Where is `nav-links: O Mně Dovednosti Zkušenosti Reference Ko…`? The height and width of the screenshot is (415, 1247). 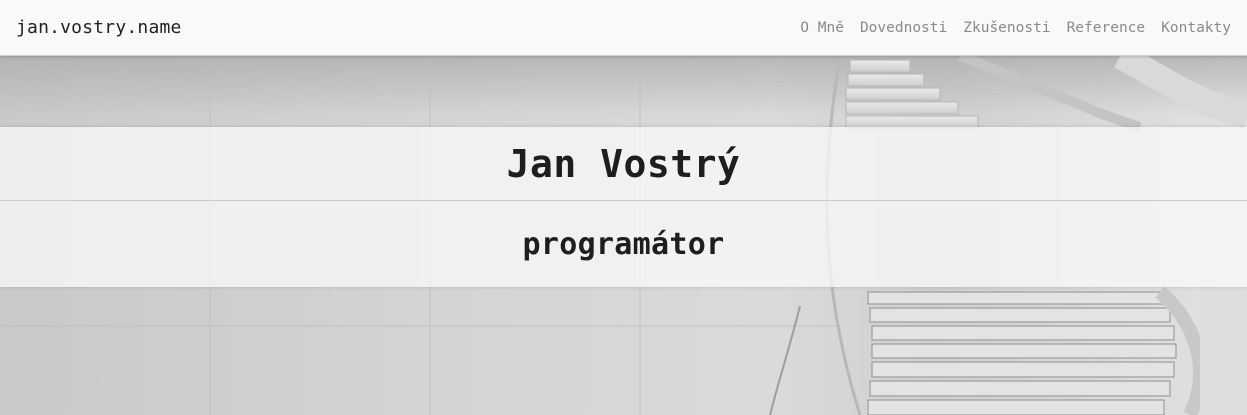 nav-links: O Mně Dovednosti Zkušenosti Reference Ko… is located at coordinates (1015, 28).